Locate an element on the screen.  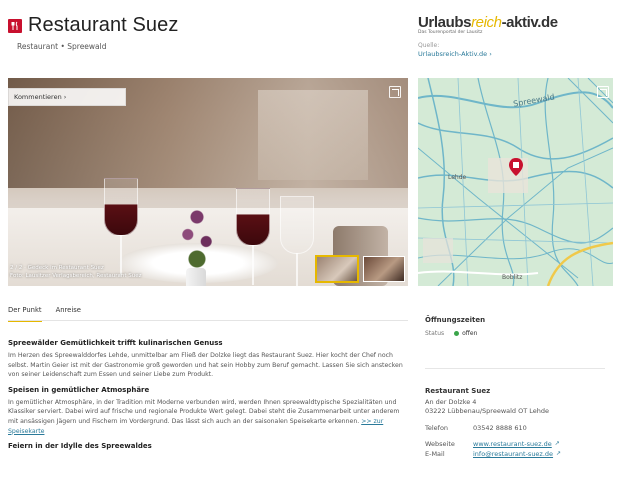
map-marker-icon is located at coordinates (516, 167).